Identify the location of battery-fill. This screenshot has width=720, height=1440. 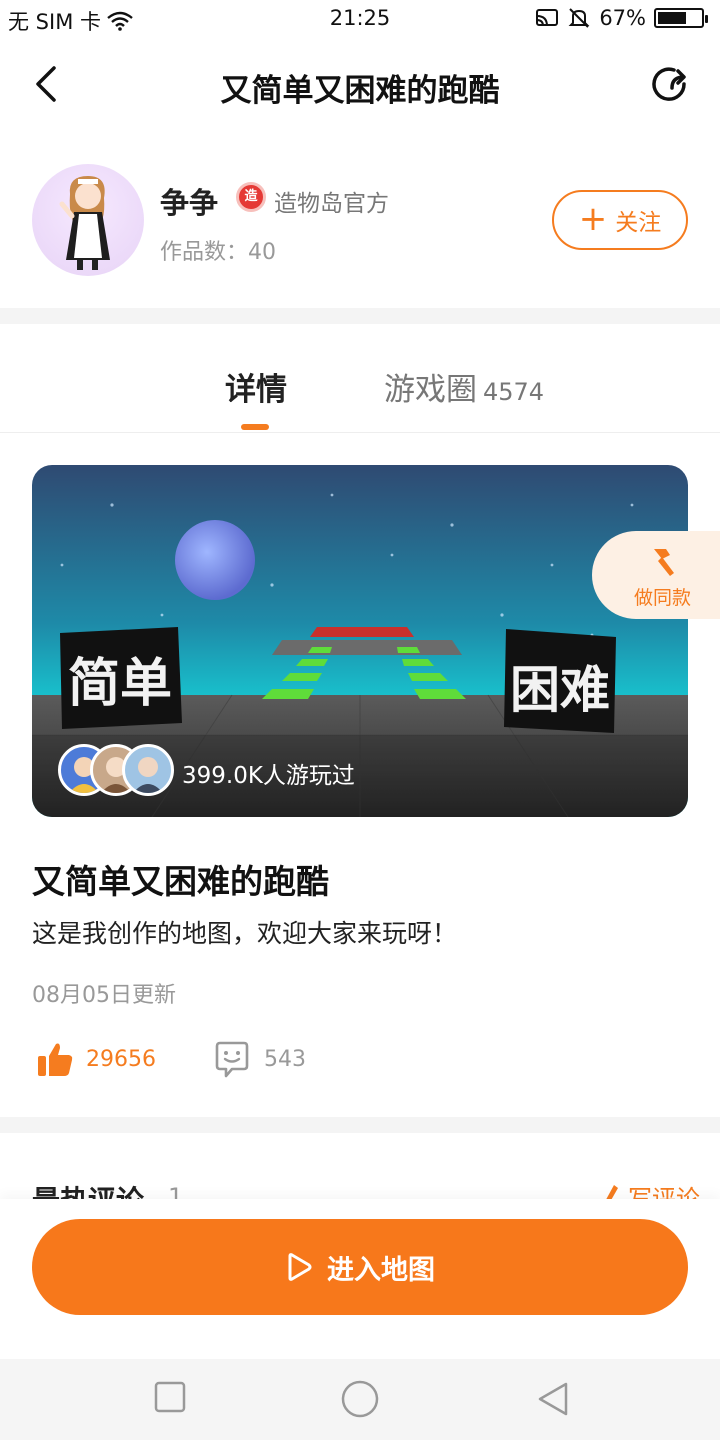
(672, 18).